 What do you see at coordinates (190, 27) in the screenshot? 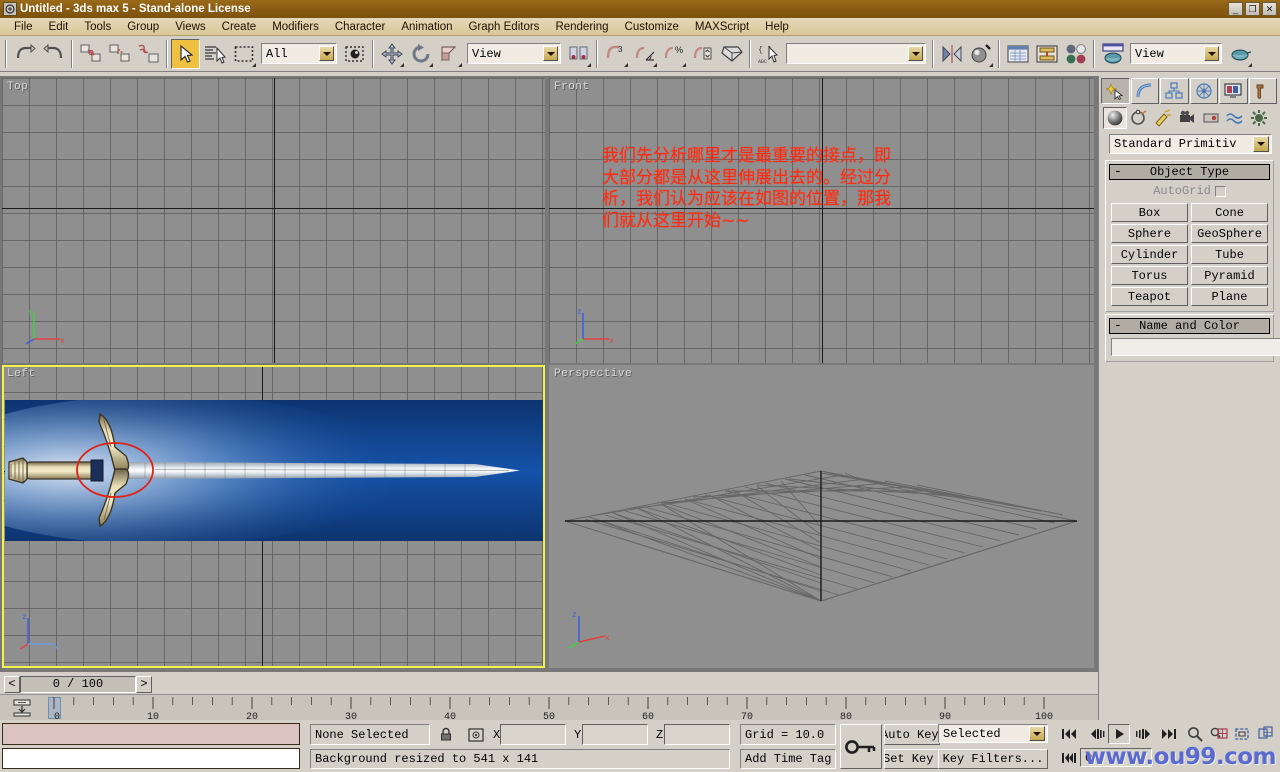
I see `menu-item-views: Views` at bounding box center [190, 27].